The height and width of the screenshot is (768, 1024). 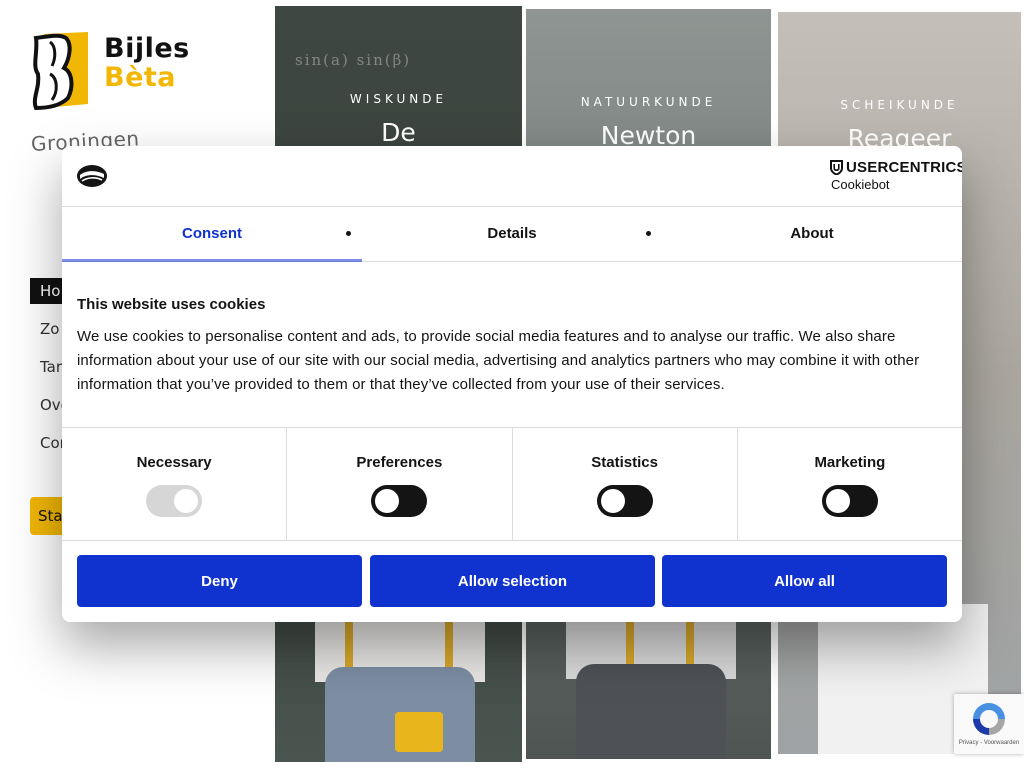 What do you see at coordinates (171, 304) in the screenshot?
I see `consent-heading: This website uses cookies` at bounding box center [171, 304].